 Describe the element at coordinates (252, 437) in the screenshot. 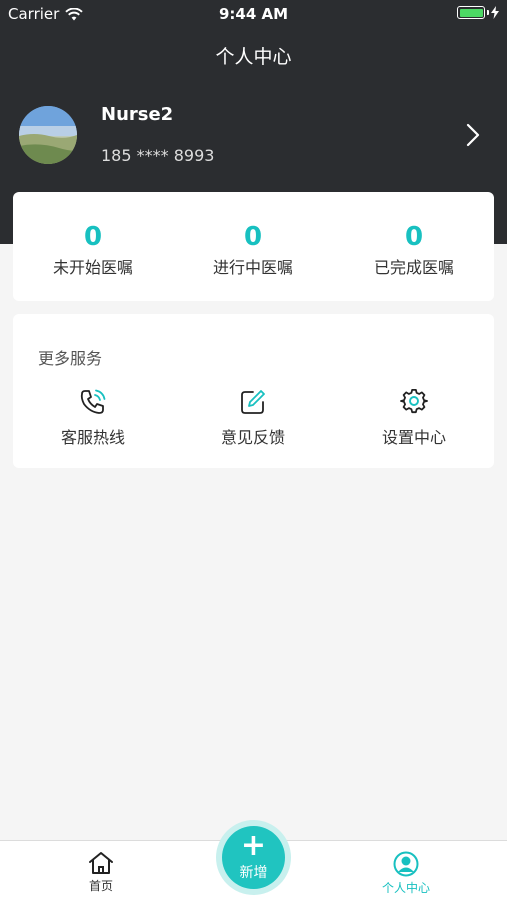

I see `service-label: 意见反馈` at that location.